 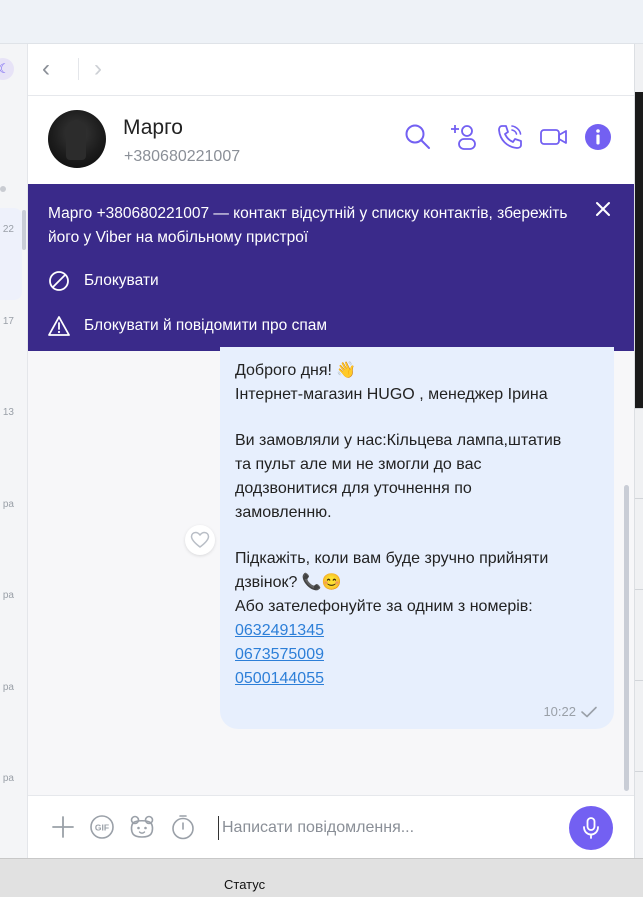 I want to click on sidebar-scrollbar, so click(x=24, y=230).